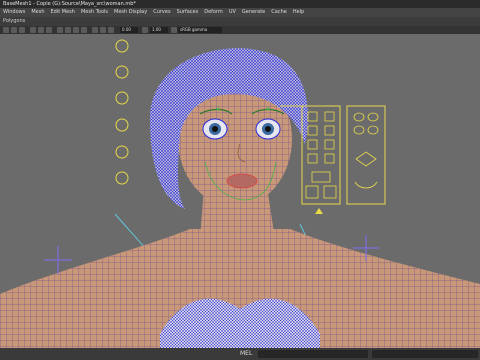 The height and width of the screenshot is (360, 480). I want to click on lighting-icon, so click(84, 30).